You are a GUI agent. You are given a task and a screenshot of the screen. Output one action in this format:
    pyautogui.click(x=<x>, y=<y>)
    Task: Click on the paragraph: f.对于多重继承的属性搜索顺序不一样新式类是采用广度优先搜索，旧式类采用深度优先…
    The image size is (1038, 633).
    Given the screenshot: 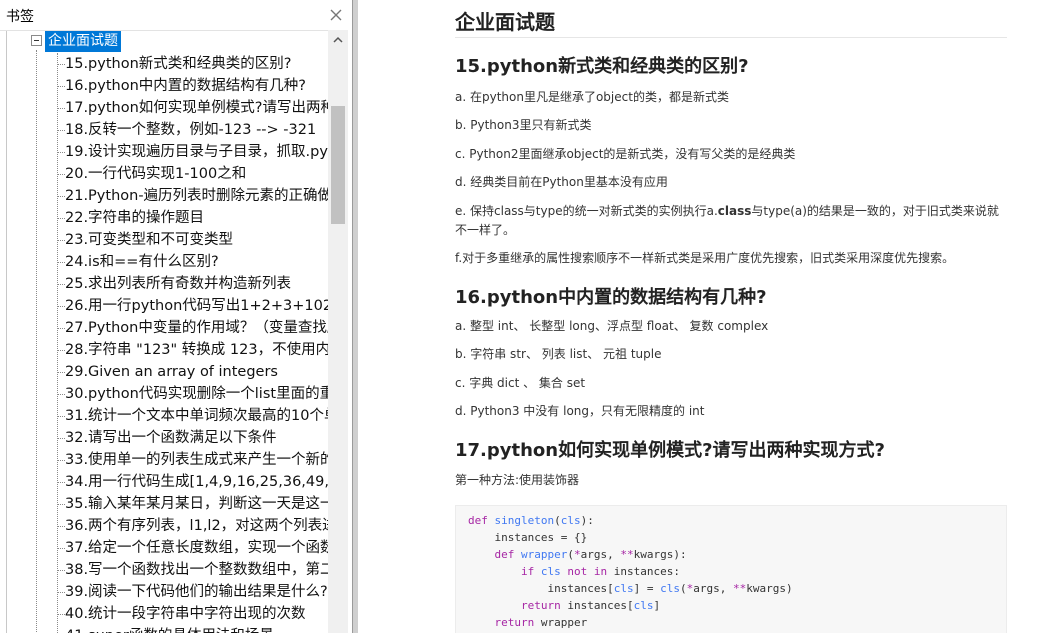 What is the action you would take?
    pyautogui.click(x=705, y=258)
    